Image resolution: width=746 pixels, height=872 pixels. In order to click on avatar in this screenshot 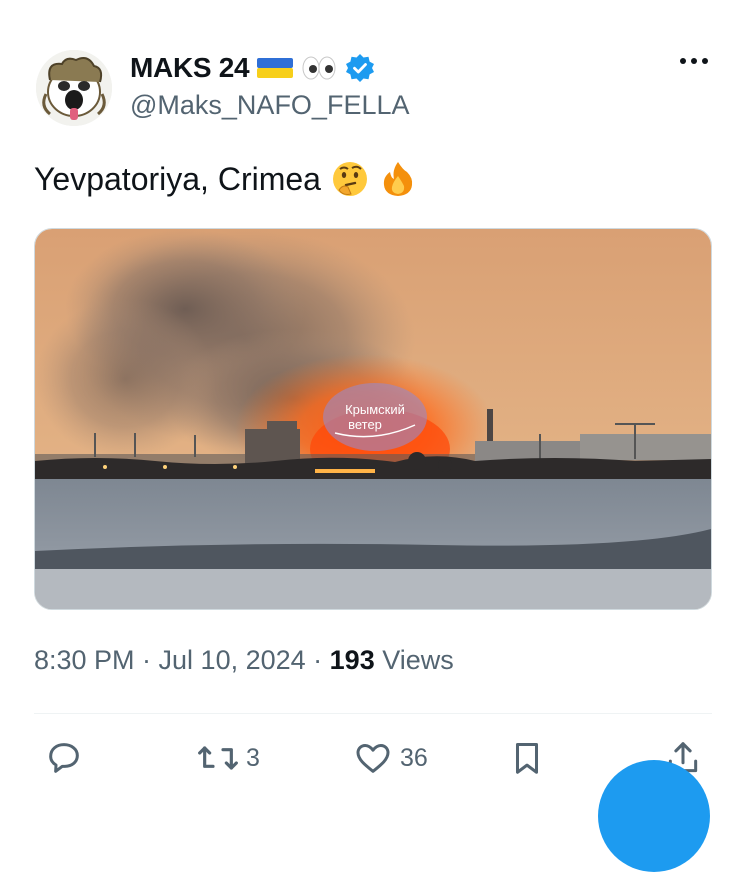, I will do `click(74, 88)`.